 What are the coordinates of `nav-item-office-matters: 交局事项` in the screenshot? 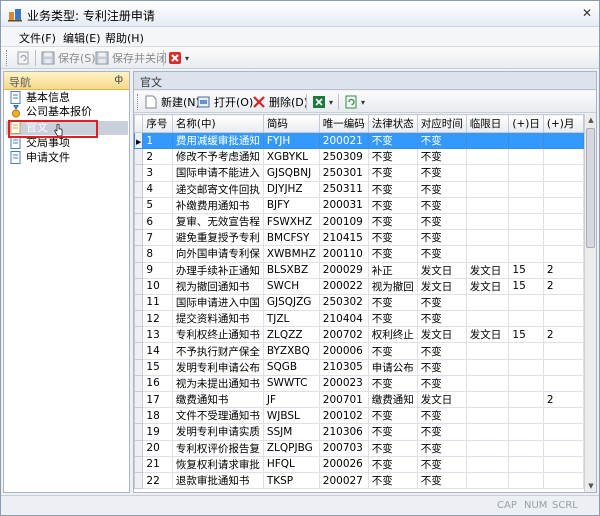 It's located at (67, 143).